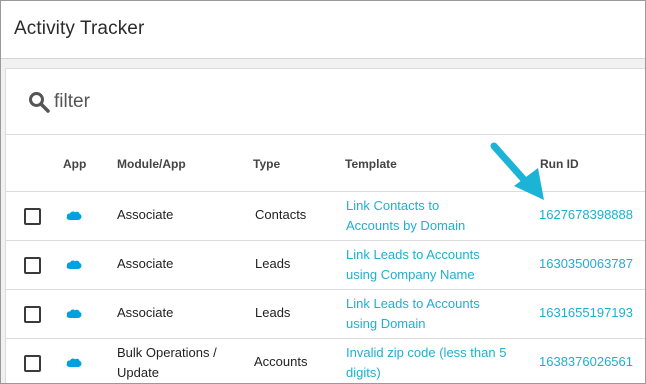 Image resolution: width=646 pixels, height=384 pixels. What do you see at coordinates (138, 372) in the screenshot?
I see `module-cell: Update` at bounding box center [138, 372].